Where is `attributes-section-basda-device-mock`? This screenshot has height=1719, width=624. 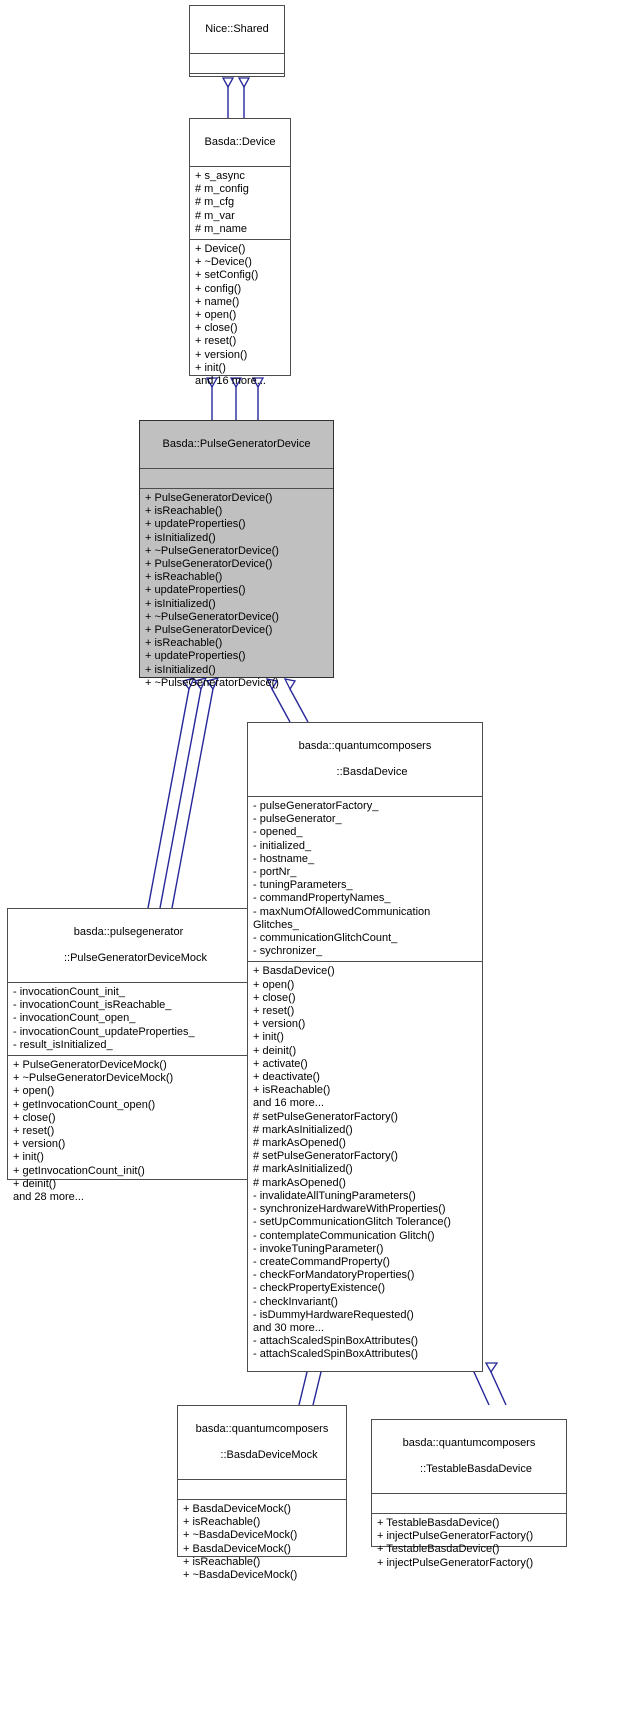 attributes-section-basda-device-mock is located at coordinates (262, 1489).